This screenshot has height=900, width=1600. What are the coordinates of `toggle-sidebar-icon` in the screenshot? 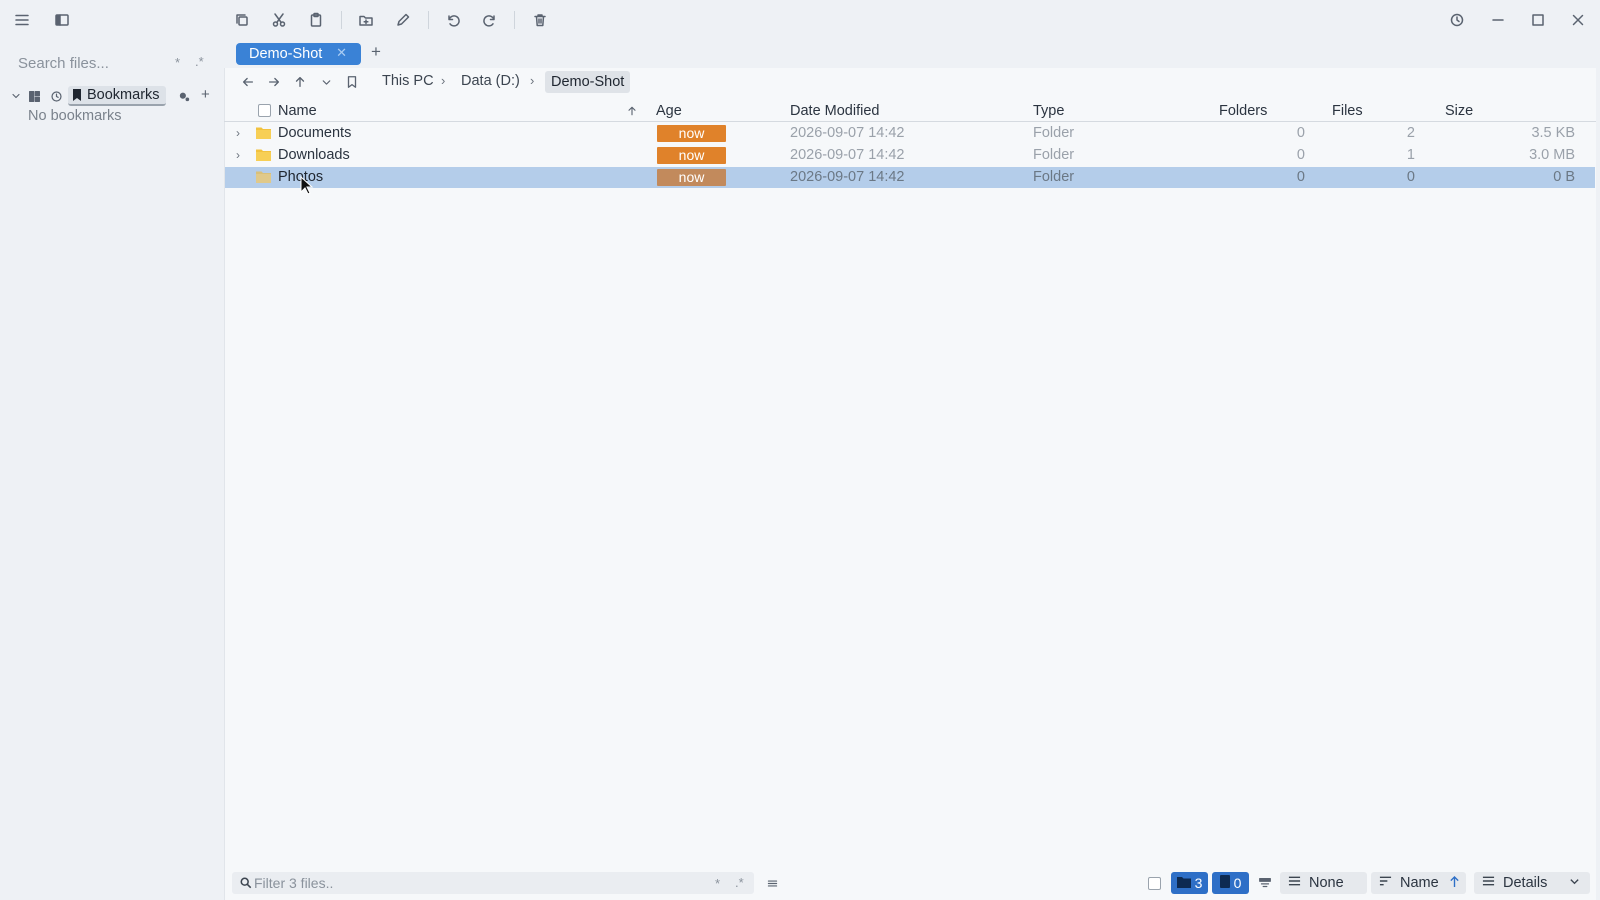 It's located at (62, 20).